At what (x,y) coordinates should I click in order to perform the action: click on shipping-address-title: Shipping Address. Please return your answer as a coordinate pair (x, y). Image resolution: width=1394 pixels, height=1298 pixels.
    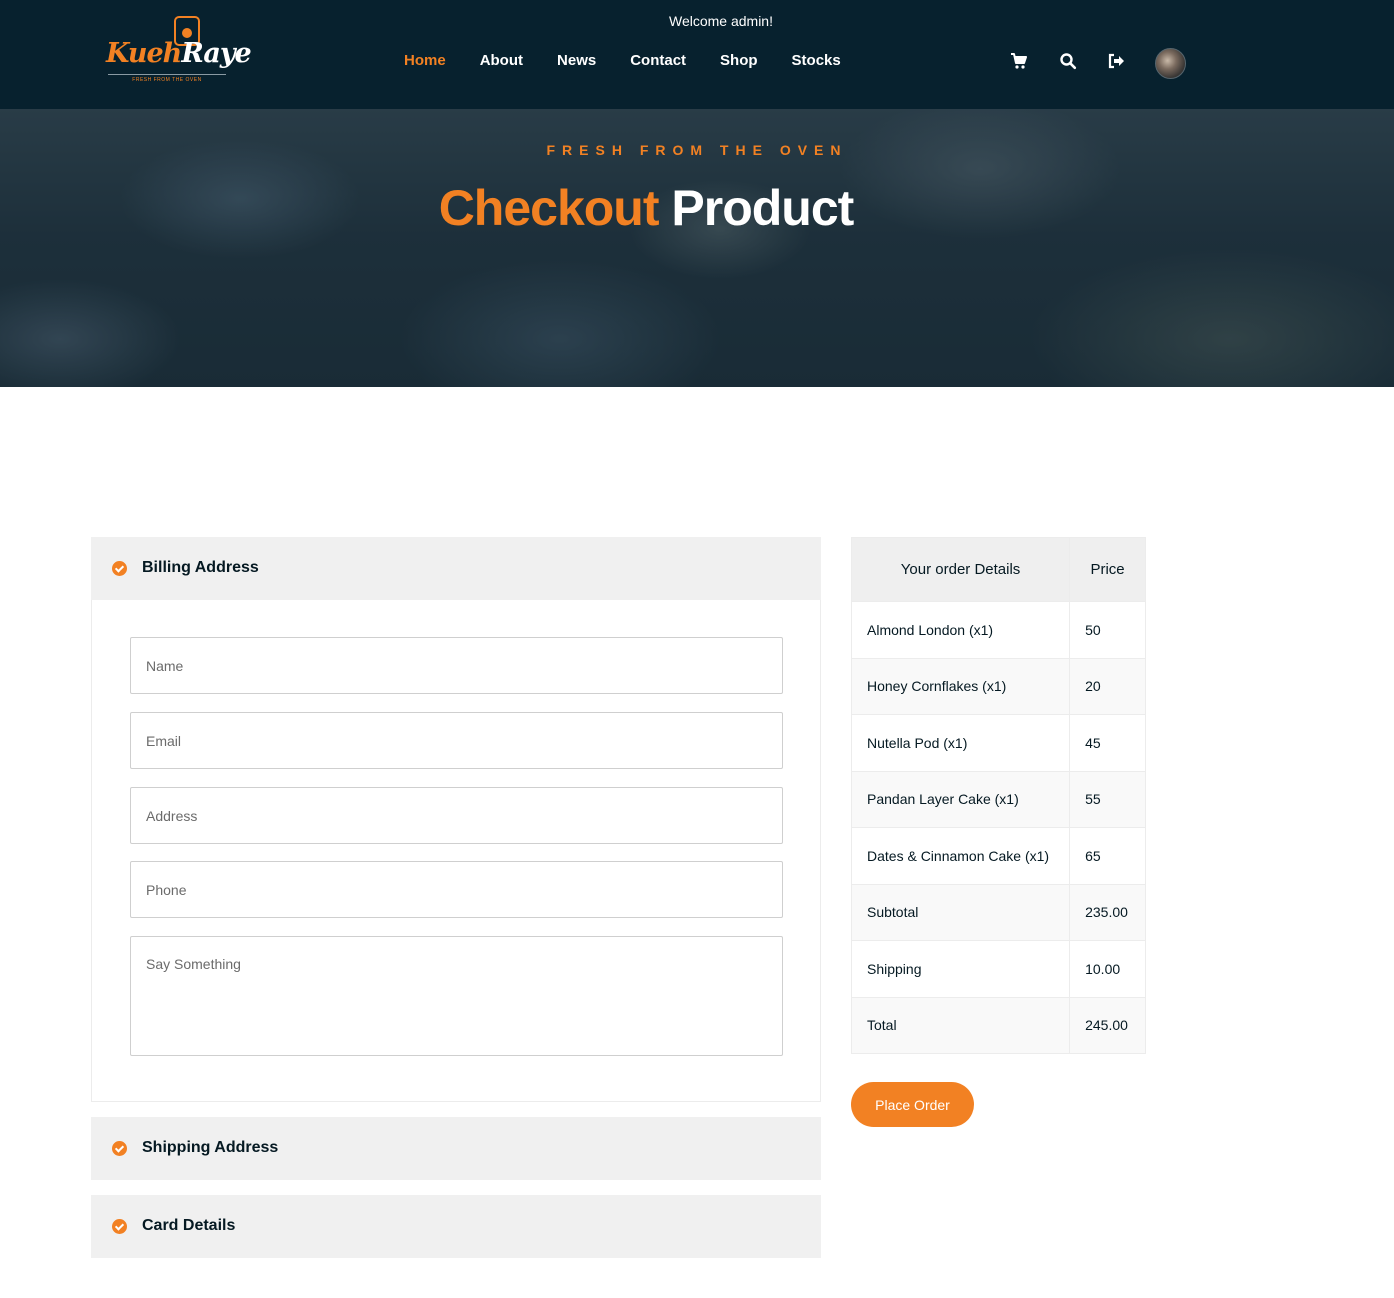
    Looking at the image, I should click on (210, 1147).